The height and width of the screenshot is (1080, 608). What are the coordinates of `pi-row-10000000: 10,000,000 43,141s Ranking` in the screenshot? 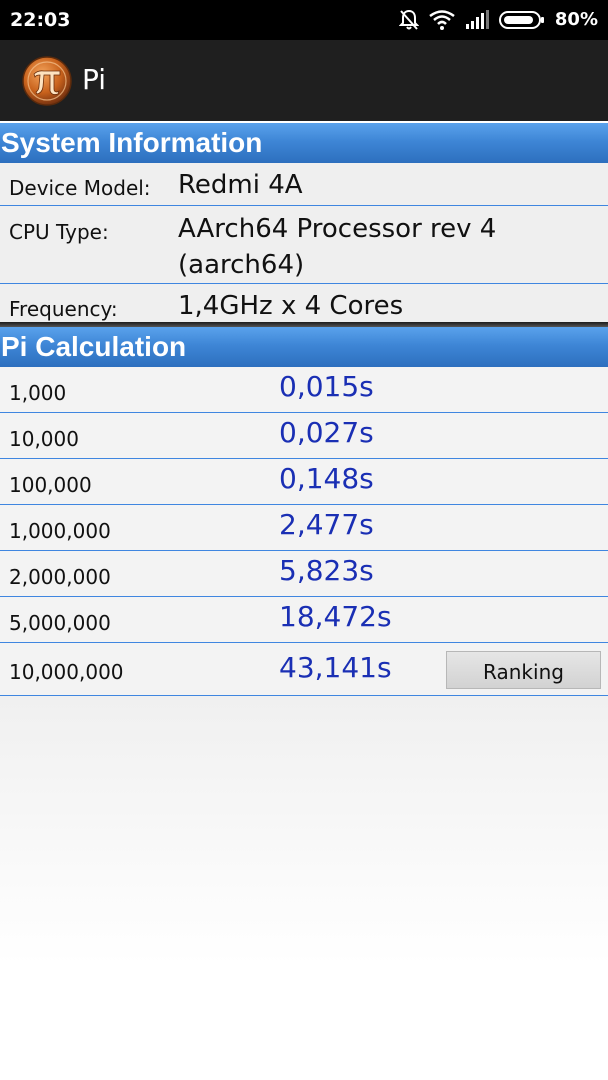 It's located at (304, 669).